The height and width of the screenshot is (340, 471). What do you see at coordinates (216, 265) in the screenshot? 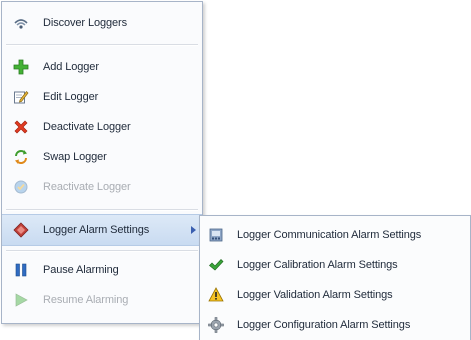
I see `checkmark-icon` at bounding box center [216, 265].